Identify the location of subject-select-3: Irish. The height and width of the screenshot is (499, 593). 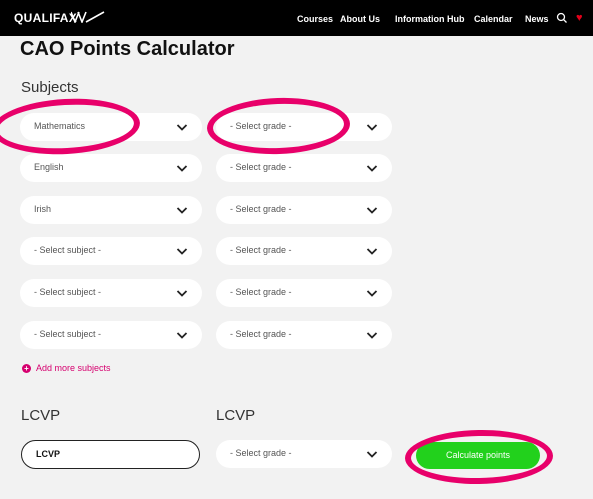
(111, 210).